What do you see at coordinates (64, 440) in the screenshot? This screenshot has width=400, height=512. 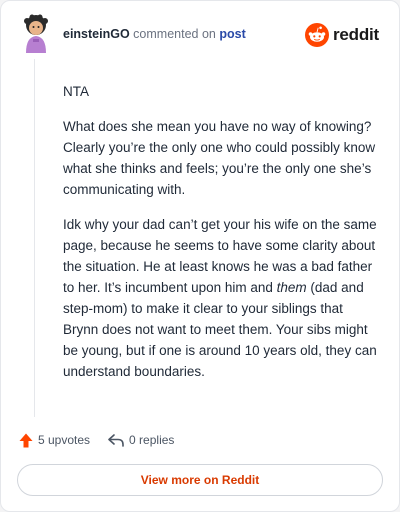 I see `upvote-count: 5 upvotes` at bounding box center [64, 440].